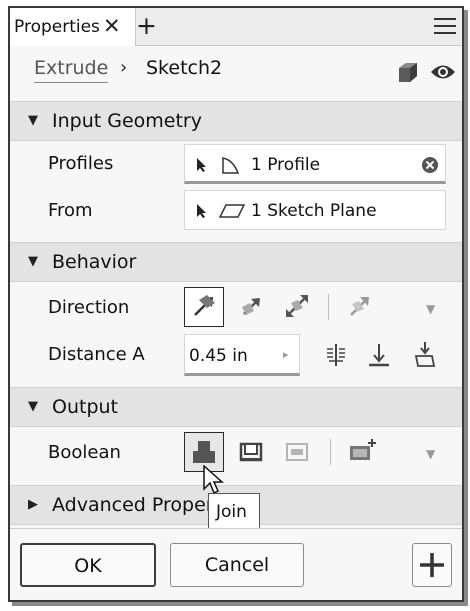 This screenshot has width=470, height=611. What do you see at coordinates (96, 354) in the screenshot?
I see `distance-a-label: Distance A` at bounding box center [96, 354].